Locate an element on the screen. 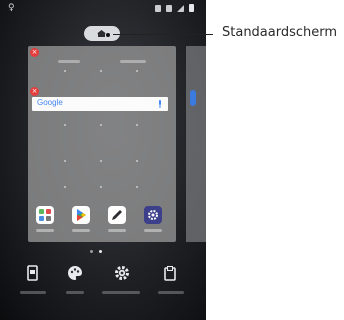 Image resolution: width=344 pixels, height=320 pixels. battery-icon is located at coordinates (191, 8).